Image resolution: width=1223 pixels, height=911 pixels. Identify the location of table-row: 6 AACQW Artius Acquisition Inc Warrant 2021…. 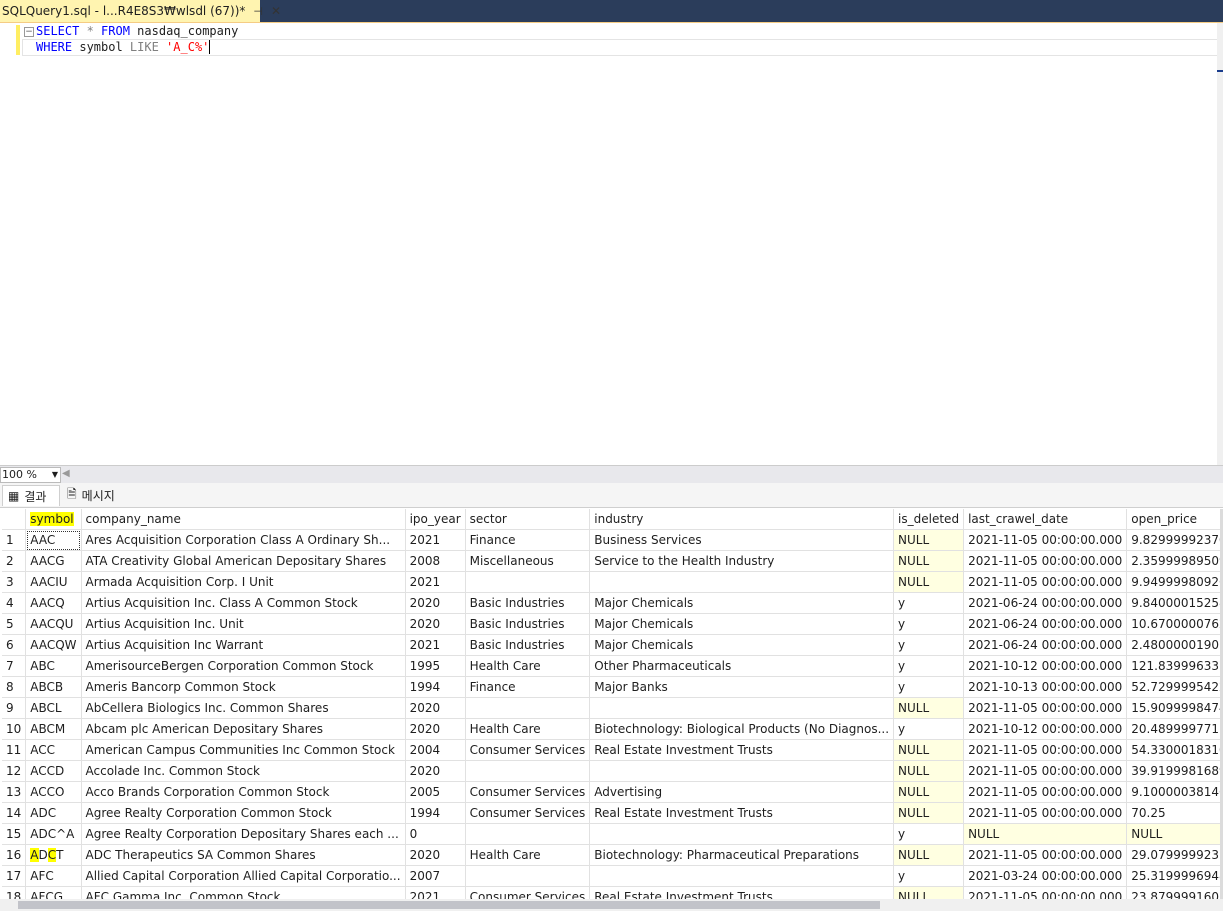
(611, 645).